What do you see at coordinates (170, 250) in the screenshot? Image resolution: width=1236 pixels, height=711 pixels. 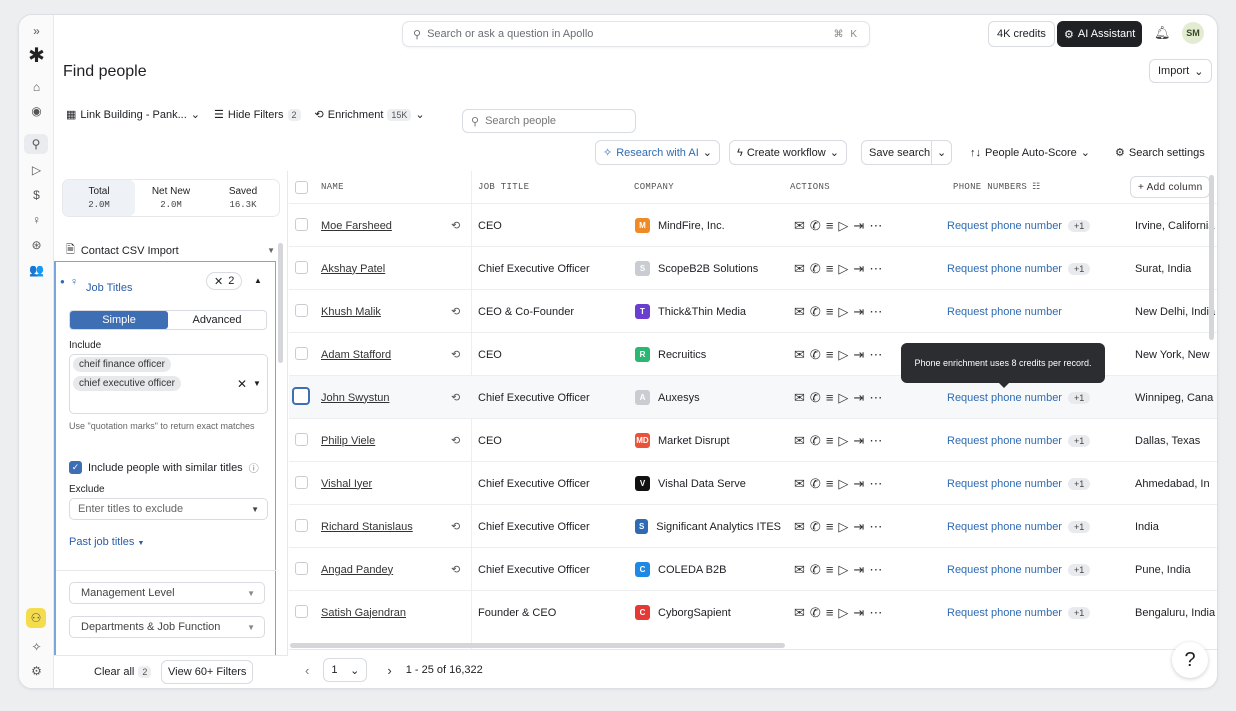 I see `csv-import-filter: 🗎 Contact CSV Import ▼` at bounding box center [170, 250].